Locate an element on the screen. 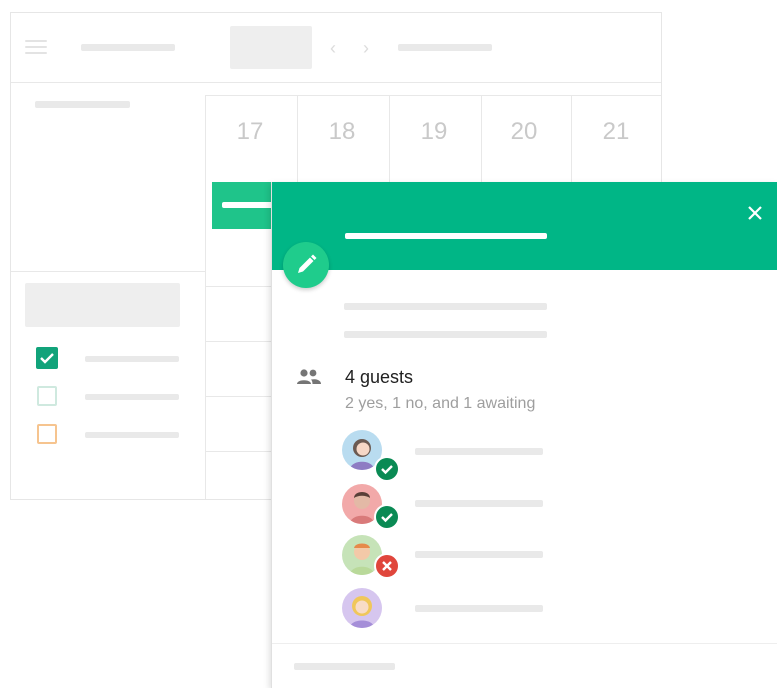 The width and height of the screenshot is (777, 688). guests-rsvp-summary: 2 yes, 1 no, and 1 awaiting is located at coordinates (440, 403).